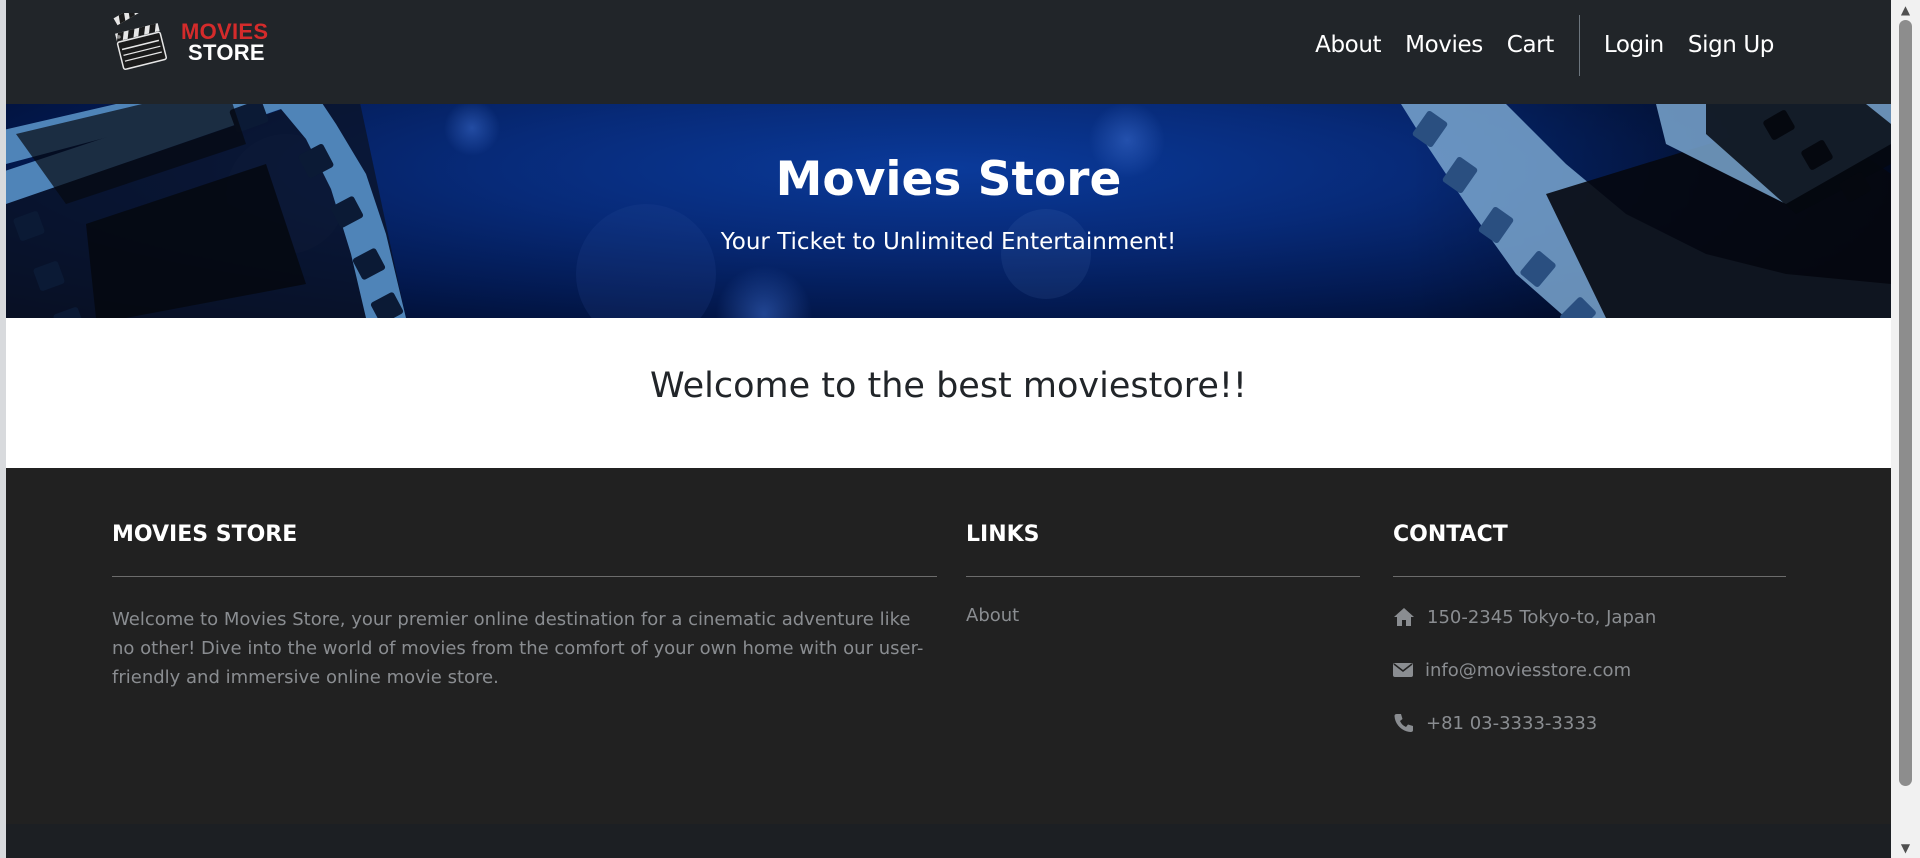 The width and height of the screenshot is (1920, 858). What do you see at coordinates (140, 41) in the screenshot?
I see `clapperboard-icon` at bounding box center [140, 41].